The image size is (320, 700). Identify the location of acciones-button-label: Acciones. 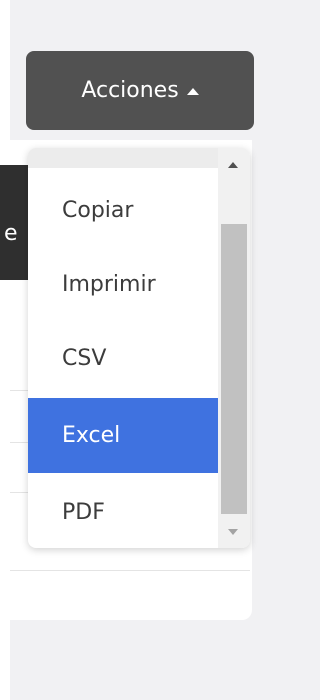
(130, 90).